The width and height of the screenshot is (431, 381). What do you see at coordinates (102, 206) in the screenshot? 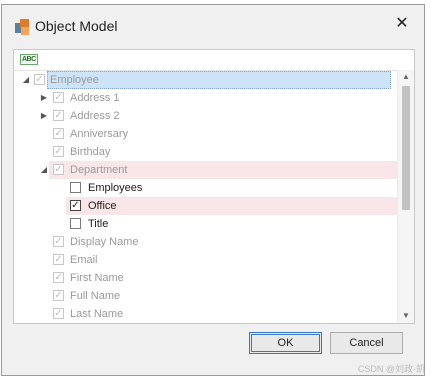
I see `tree-item-label: Office` at bounding box center [102, 206].